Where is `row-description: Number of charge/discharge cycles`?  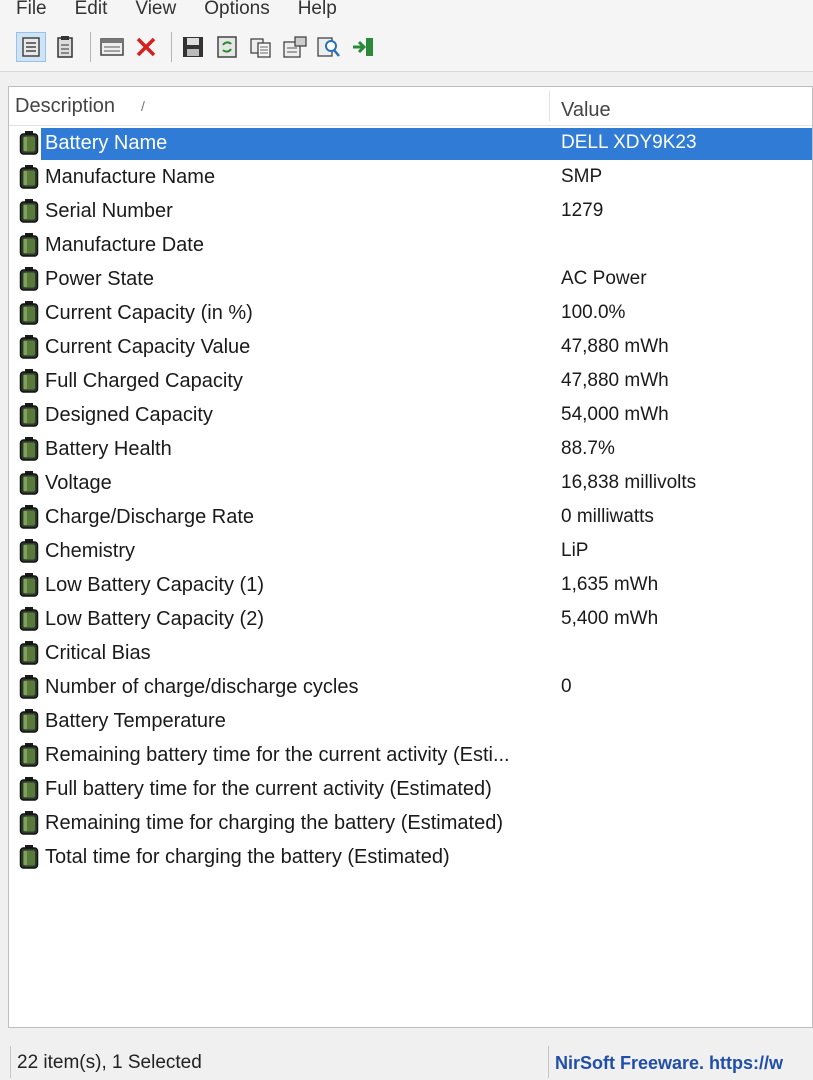 row-description: Number of charge/discharge cycles is located at coordinates (202, 687).